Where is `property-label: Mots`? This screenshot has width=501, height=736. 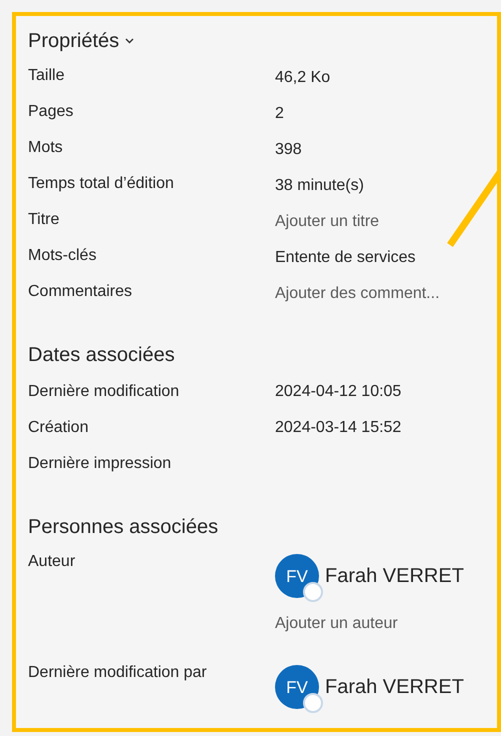
property-label: Mots is located at coordinates (46, 148).